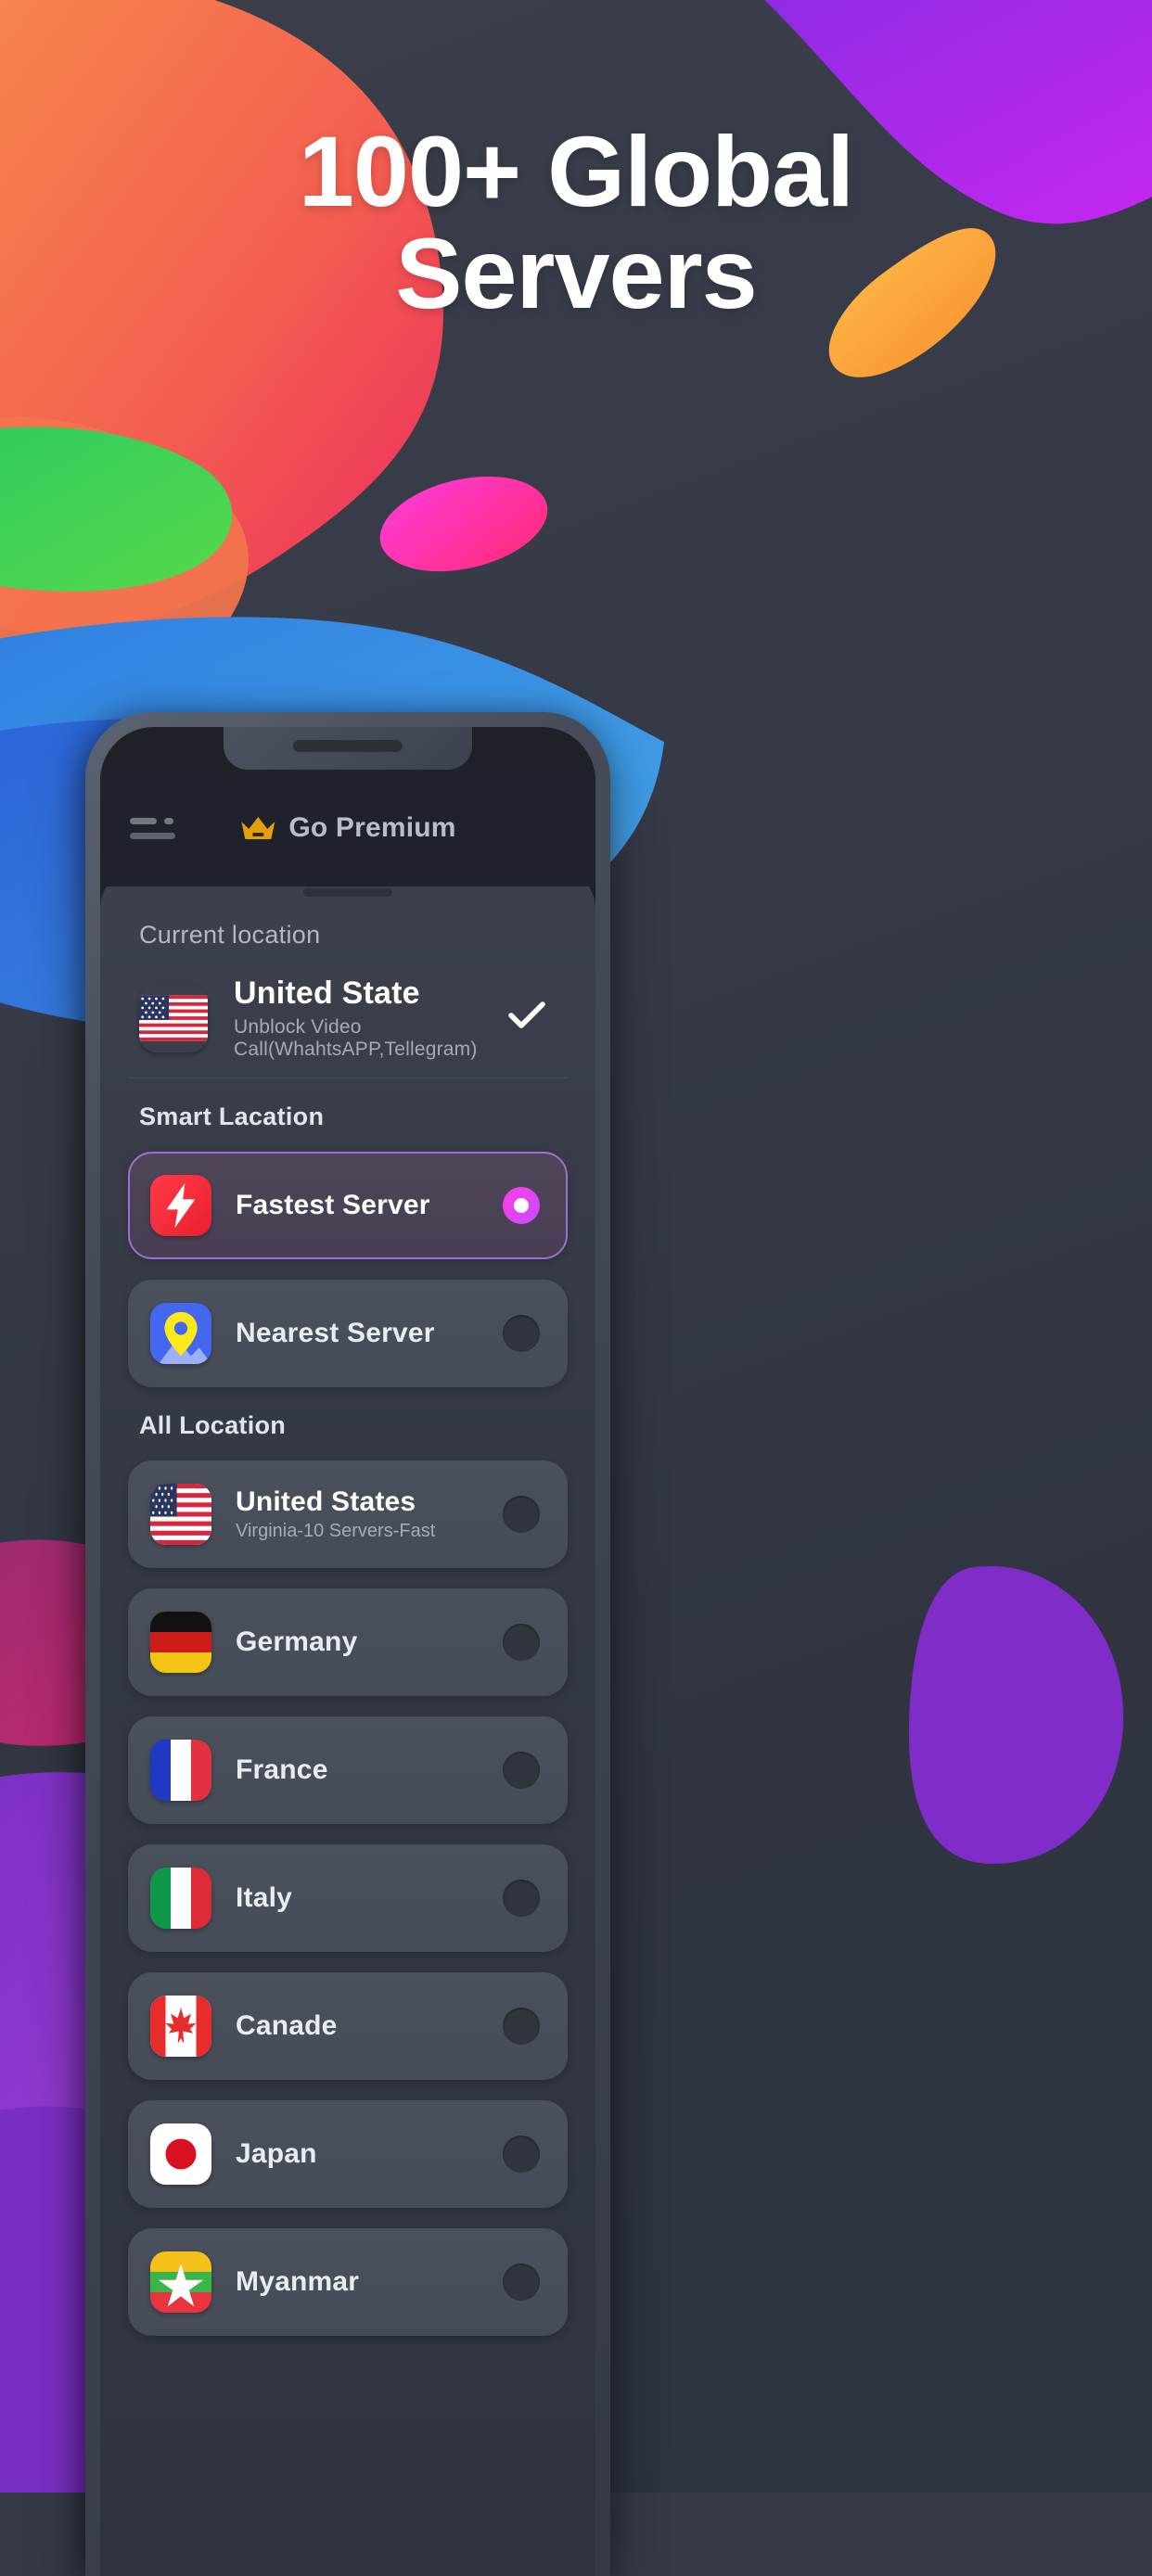 This screenshot has width=1152, height=2576. I want to click on fr-flag-icon, so click(180, 1771).